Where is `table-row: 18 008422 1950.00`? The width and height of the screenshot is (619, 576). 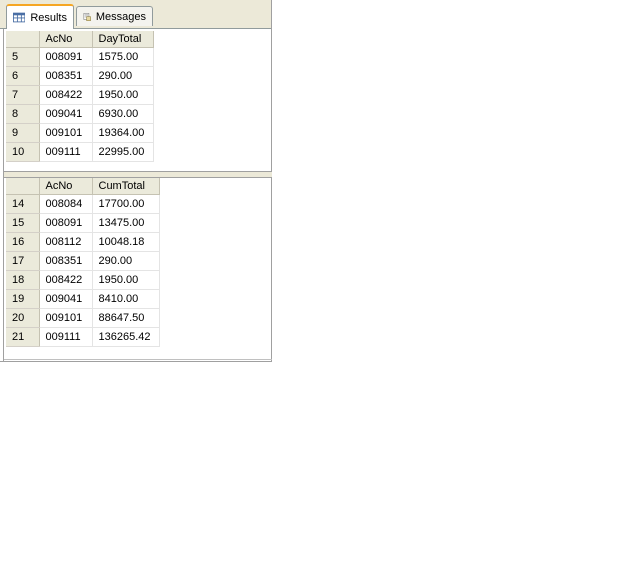
table-row: 18 008422 1950.00 is located at coordinates (83, 280).